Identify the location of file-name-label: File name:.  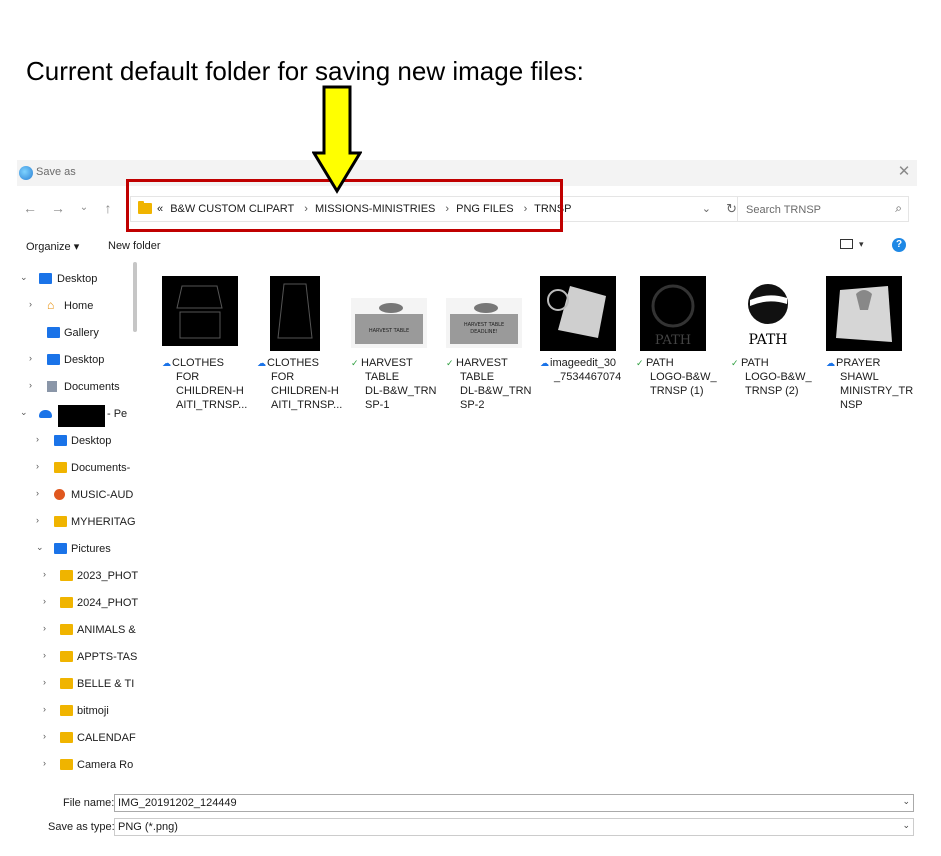
(89, 803).